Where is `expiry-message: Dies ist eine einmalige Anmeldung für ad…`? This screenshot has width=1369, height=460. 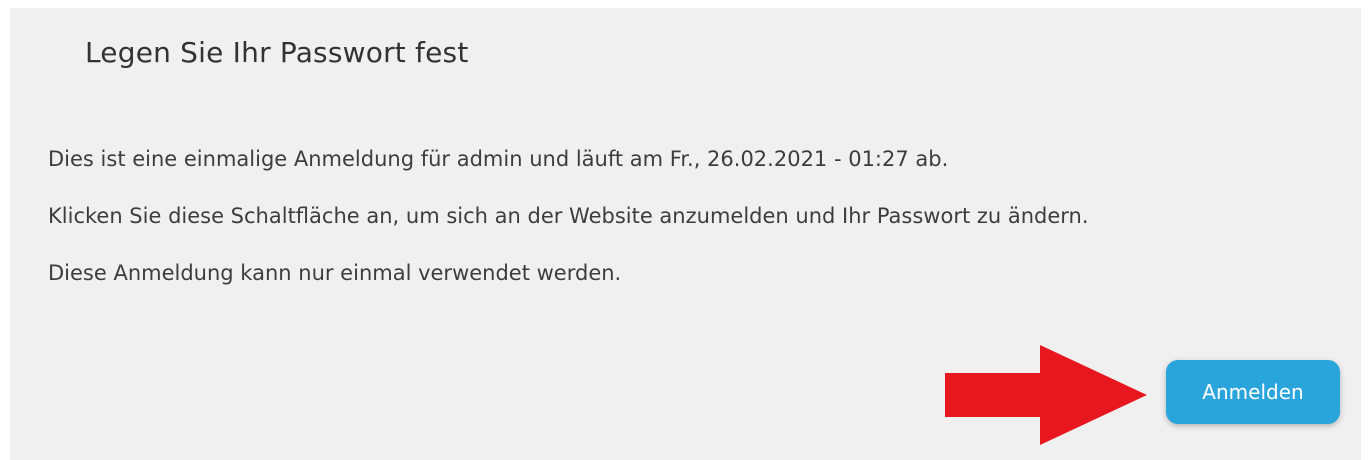
expiry-message: Dies ist eine einmalige Anmeldung für ad… is located at coordinates (498, 159).